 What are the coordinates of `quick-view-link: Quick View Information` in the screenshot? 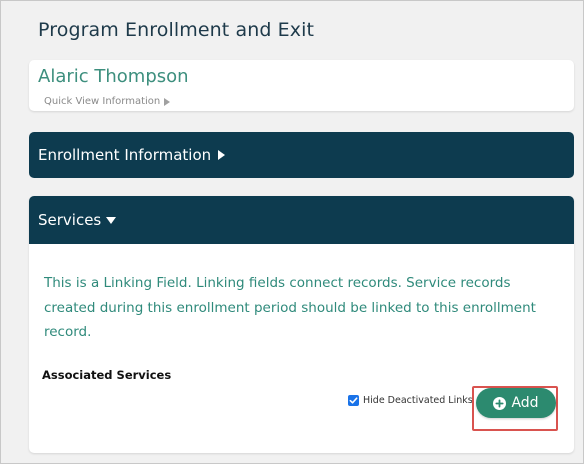 It's located at (107, 101).